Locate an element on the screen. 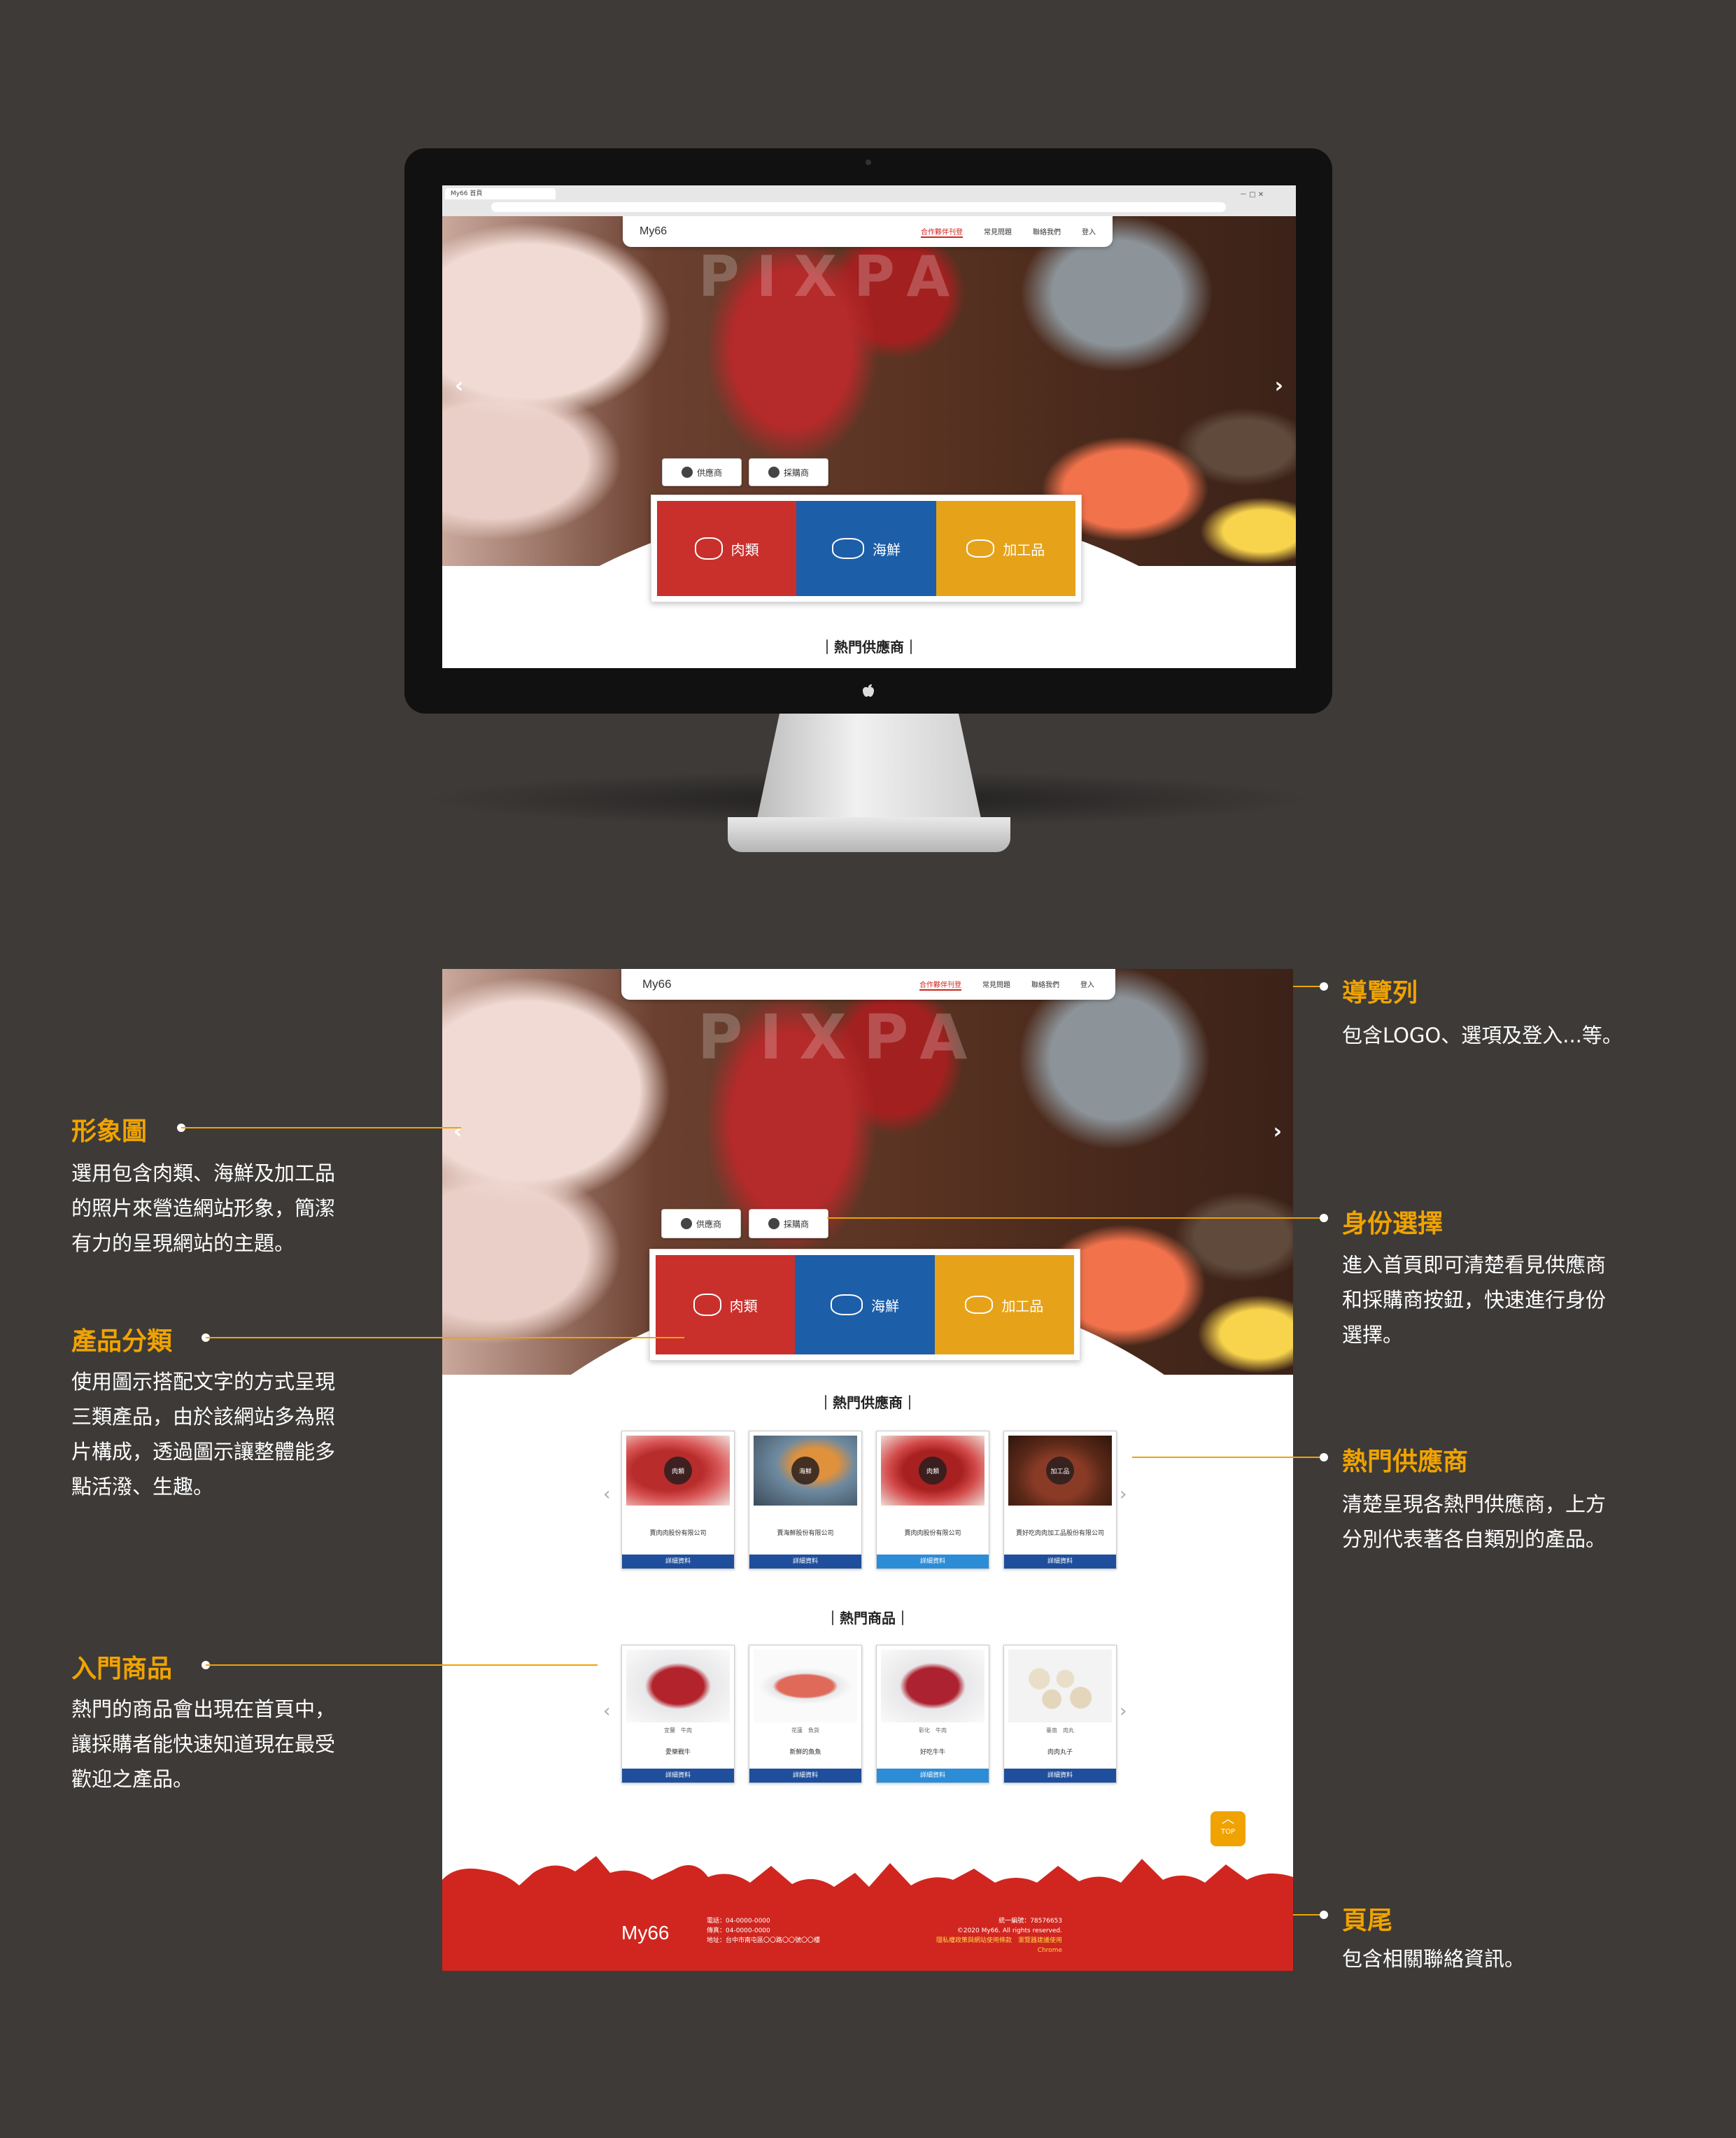 The height and width of the screenshot is (2138, 1736). category-processed-label: 加工品 is located at coordinates (1022, 1306).